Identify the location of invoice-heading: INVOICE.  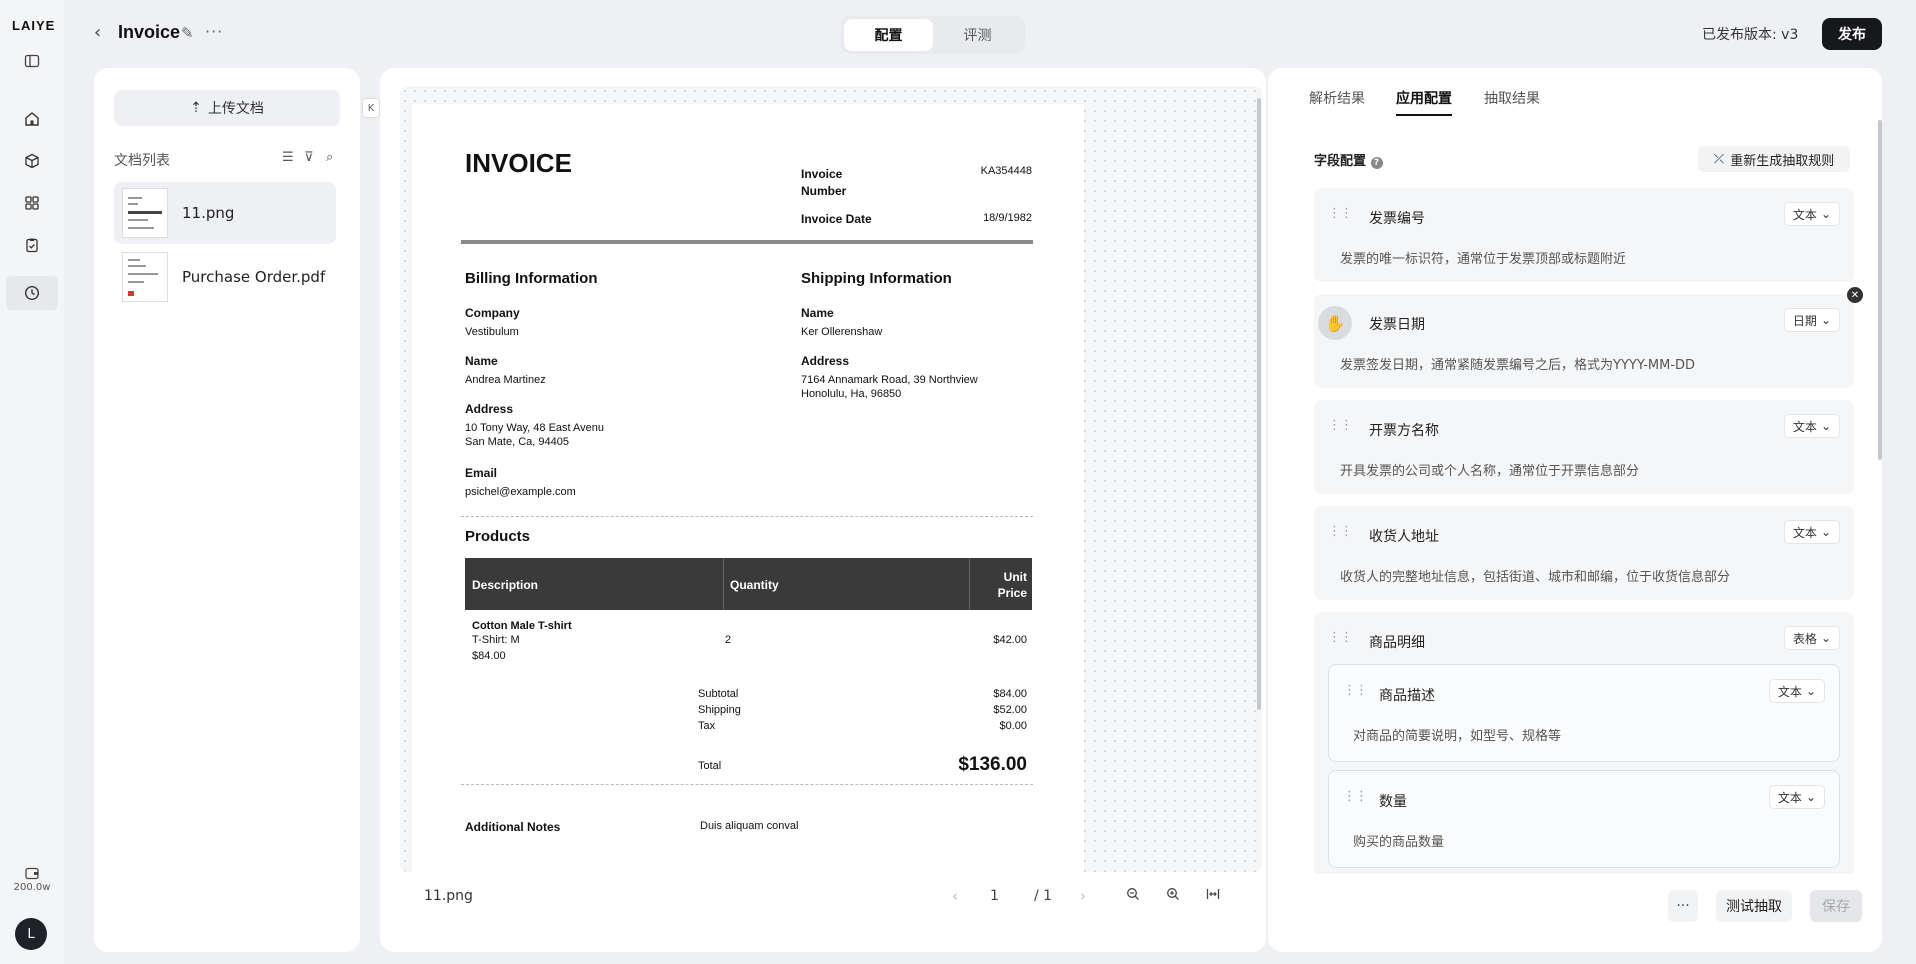
(518, 163).